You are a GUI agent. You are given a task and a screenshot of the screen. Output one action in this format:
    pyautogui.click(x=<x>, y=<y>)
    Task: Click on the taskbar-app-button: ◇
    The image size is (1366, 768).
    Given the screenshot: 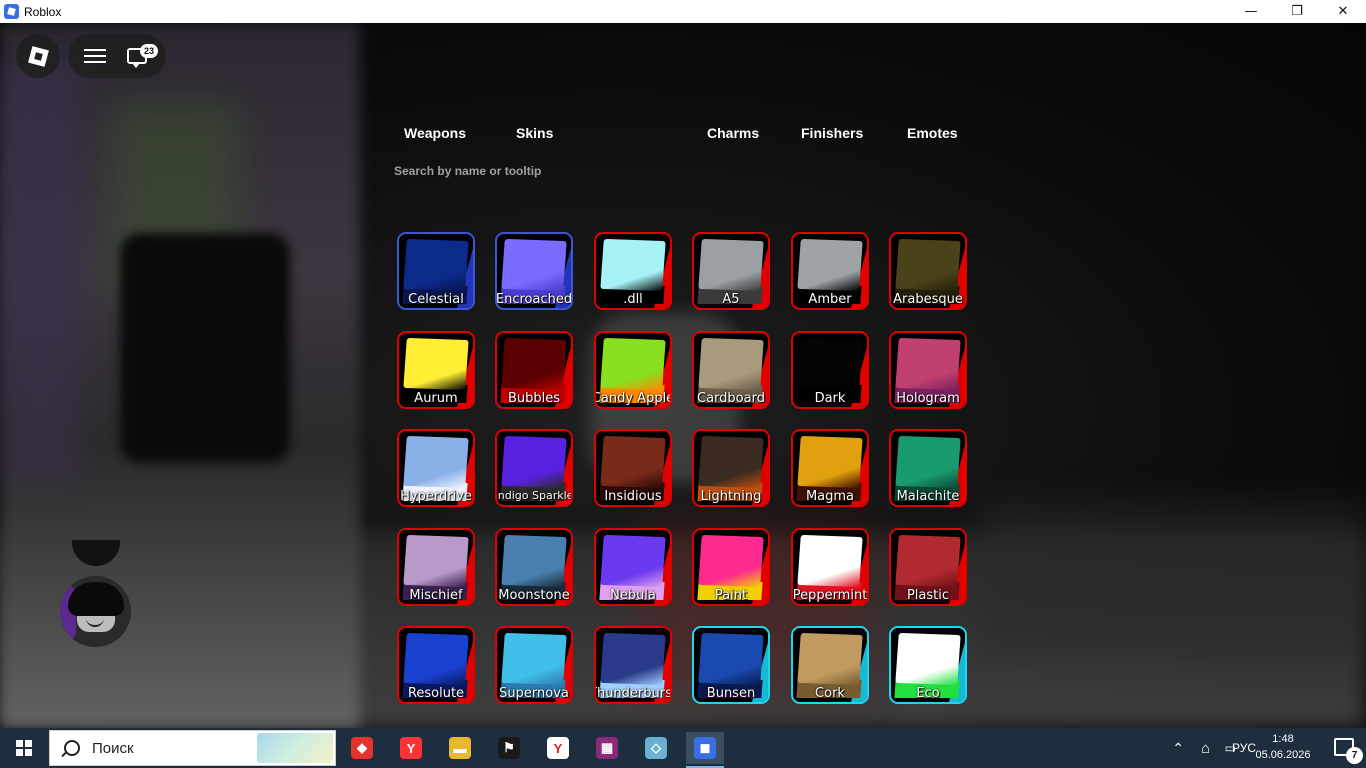 What is the action you would take?
    pyautogui.click(x=656, y=748)
    